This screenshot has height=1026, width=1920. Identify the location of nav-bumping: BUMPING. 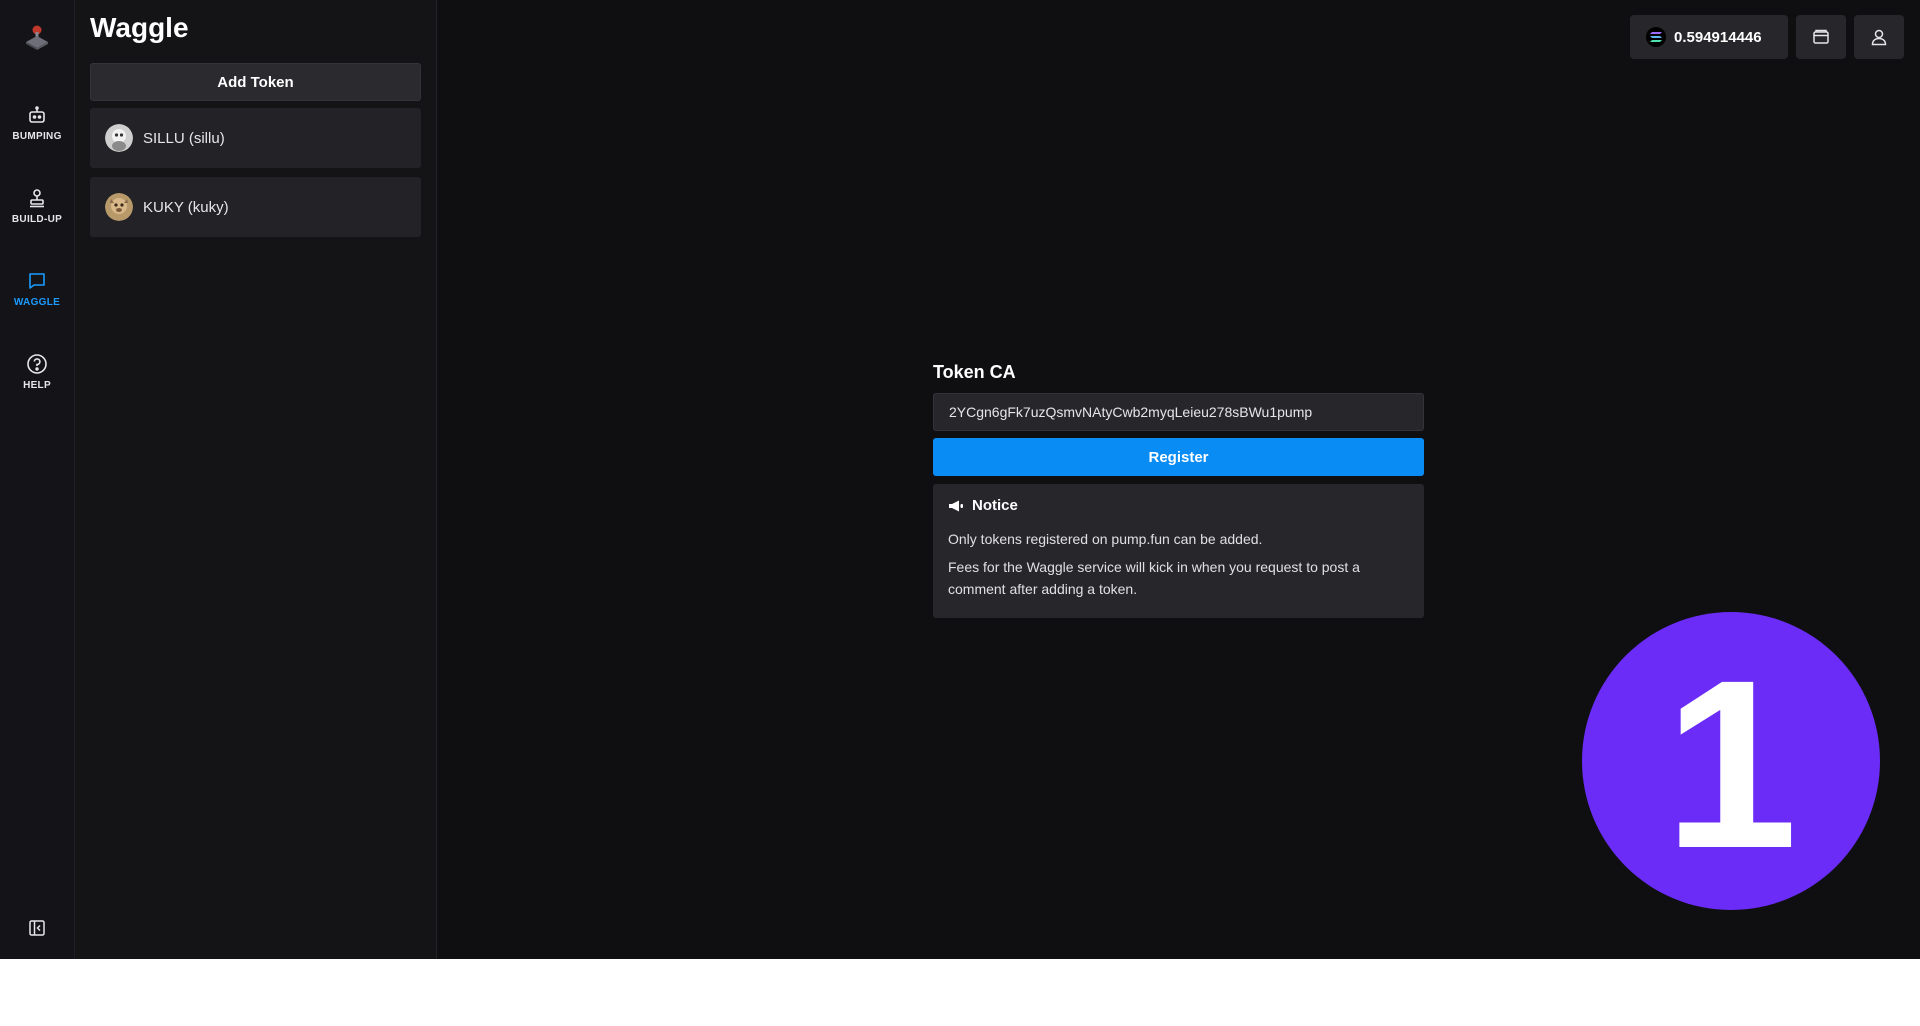
(37, 132).